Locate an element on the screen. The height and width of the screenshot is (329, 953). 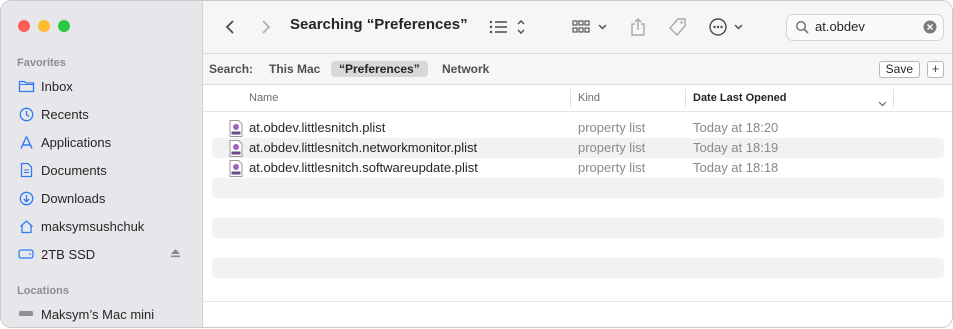
sidebar-item-2tb-ssd: 2TB SSD is located at coordinates (102, 254).